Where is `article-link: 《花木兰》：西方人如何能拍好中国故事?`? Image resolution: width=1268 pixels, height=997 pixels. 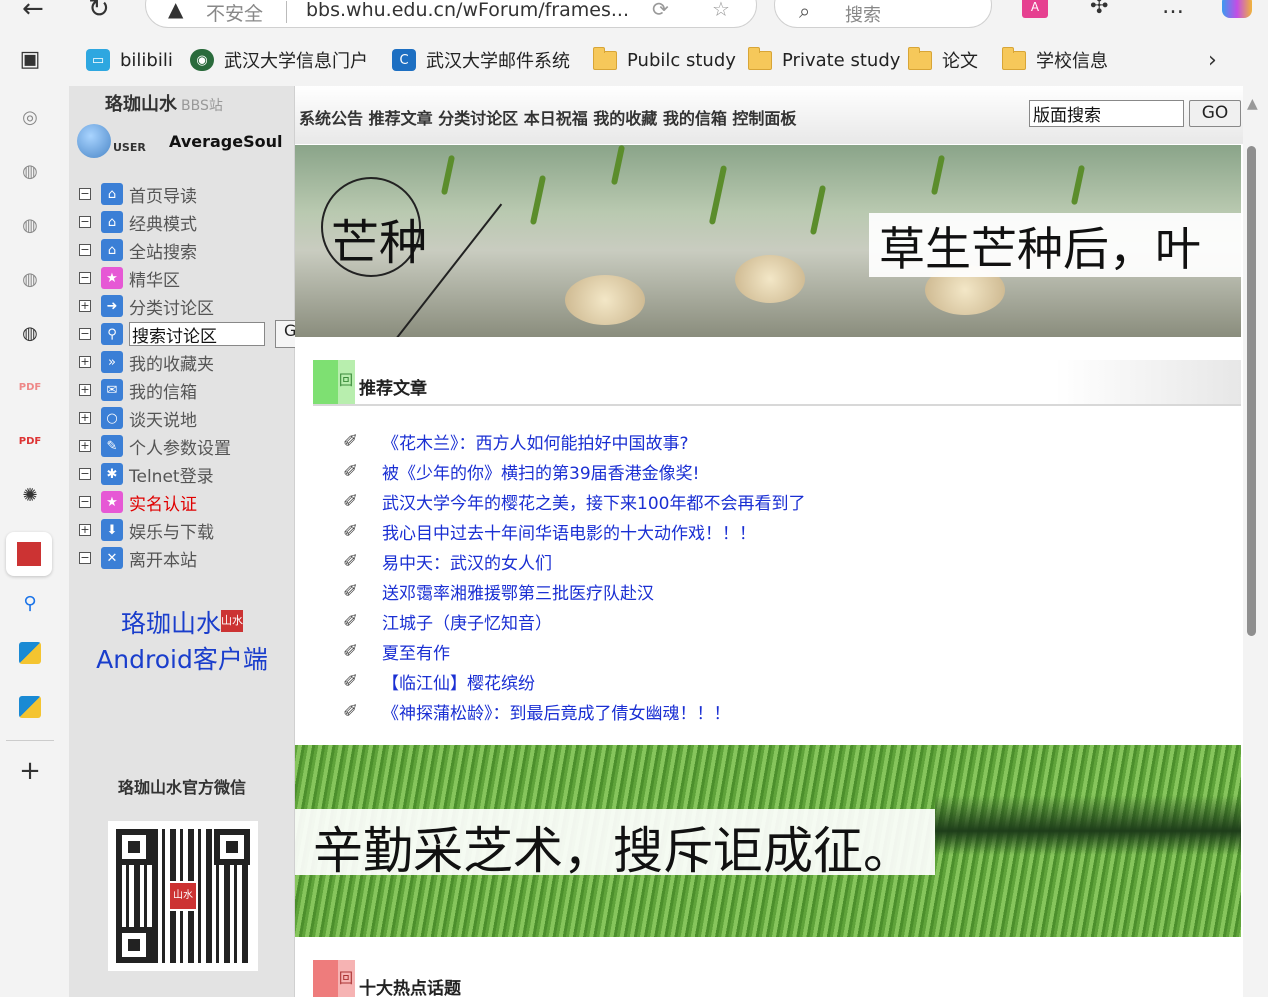 article-link: 《花木兰》：西方人如何能拍好中国故事? is located at coordinates (535, 441).